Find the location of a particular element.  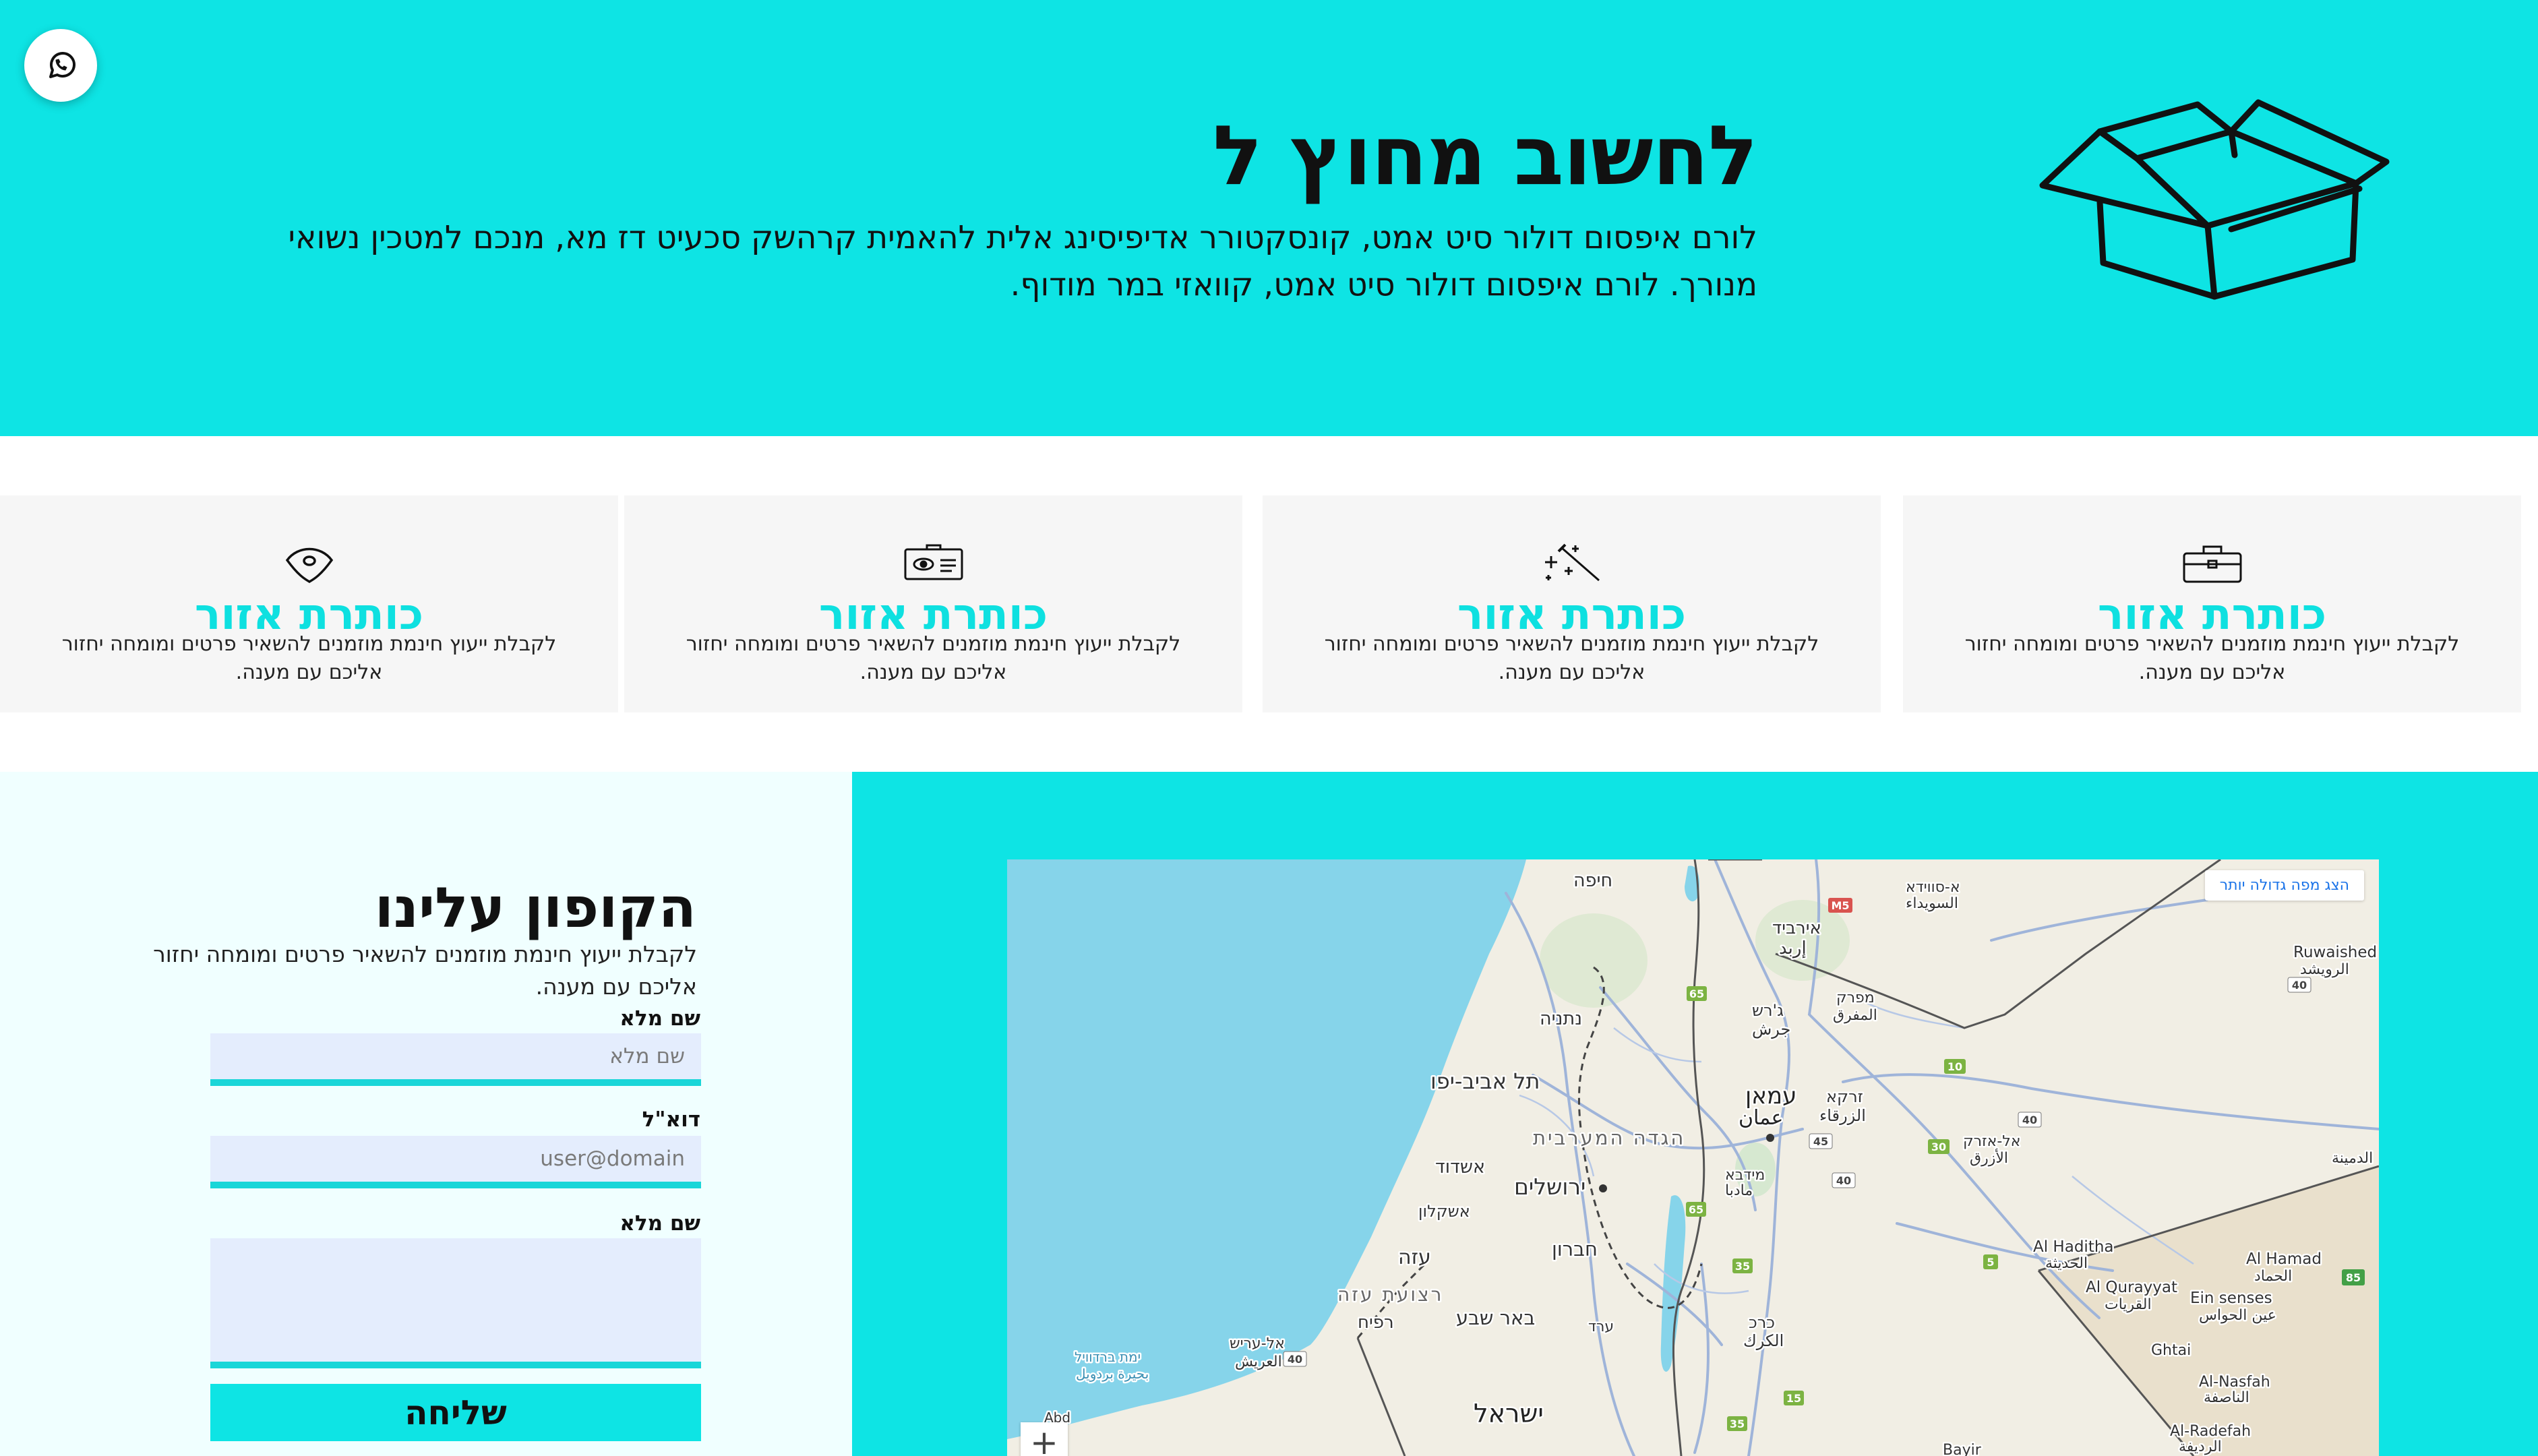

svg-text: 85 is located at coordinates (2353, 1277).